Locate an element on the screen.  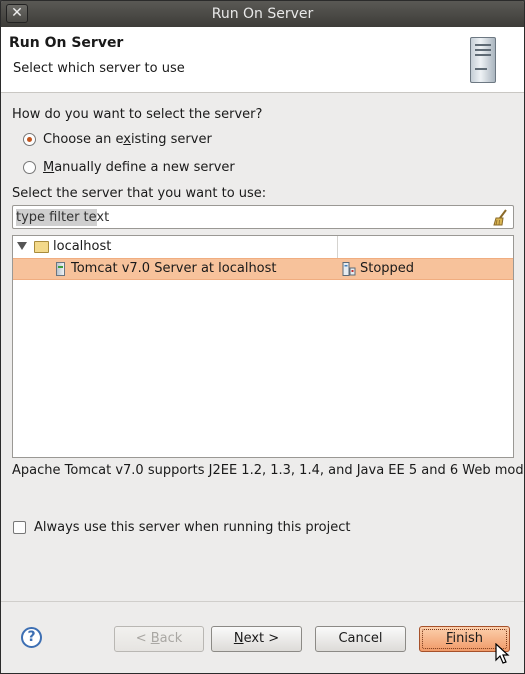
help-icon: ? is located at coordinates (31, 637).